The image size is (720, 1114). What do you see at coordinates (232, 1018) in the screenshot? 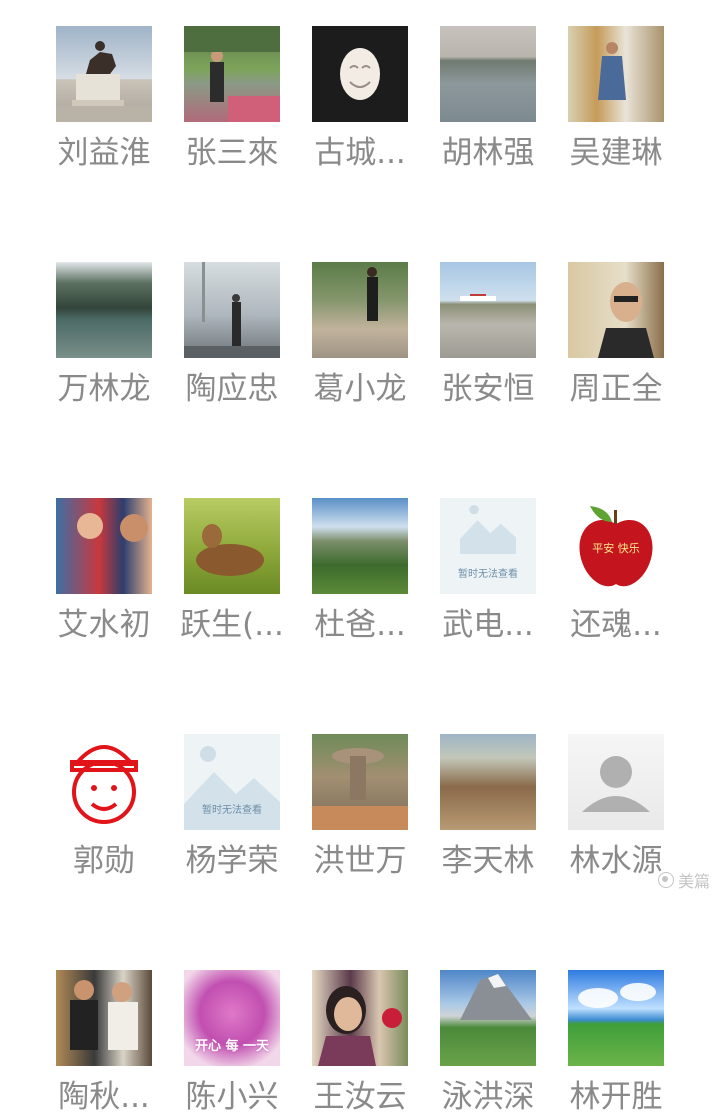
I see `contact-photo: 开心 每 一天` at bounding box center [232, 1018].